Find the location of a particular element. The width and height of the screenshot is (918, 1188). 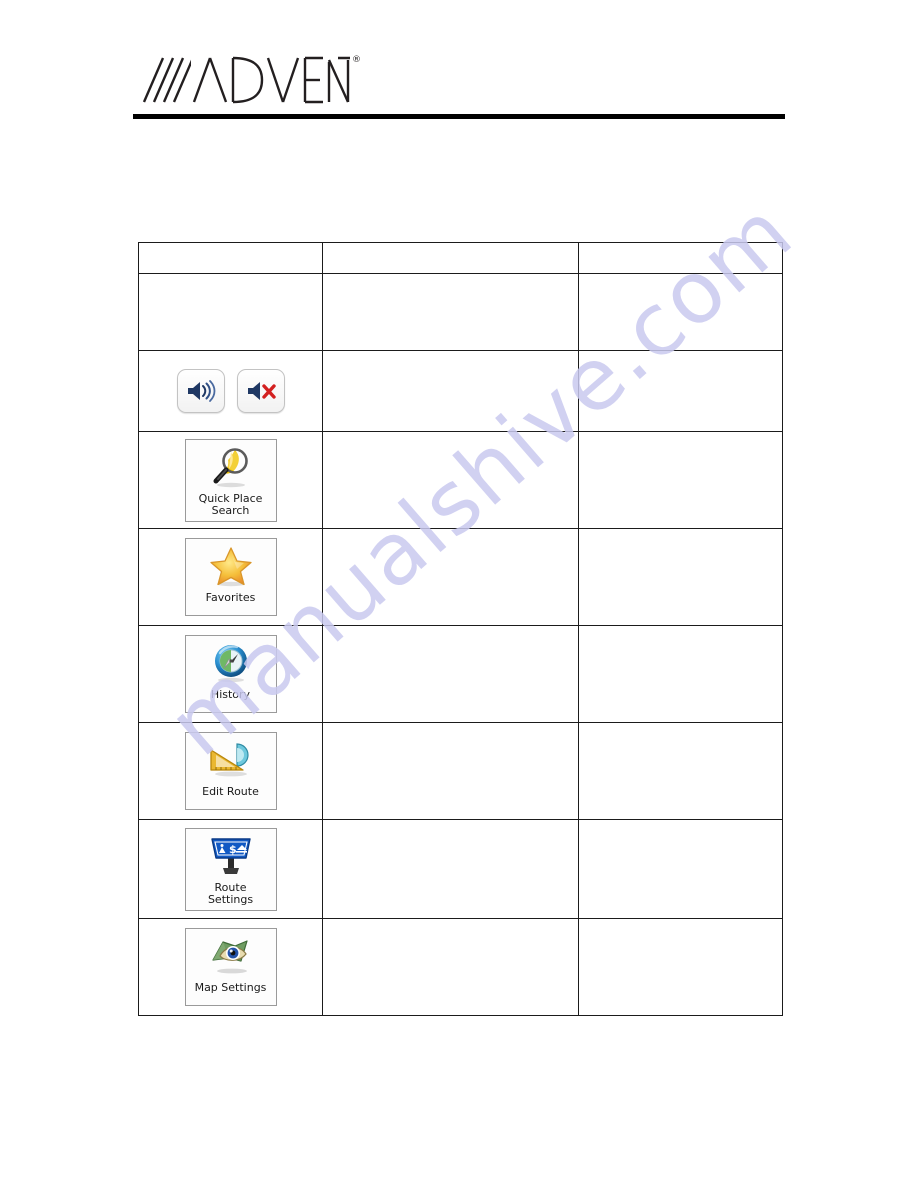

route-settings-note-text is located at coordinates (680, 824).